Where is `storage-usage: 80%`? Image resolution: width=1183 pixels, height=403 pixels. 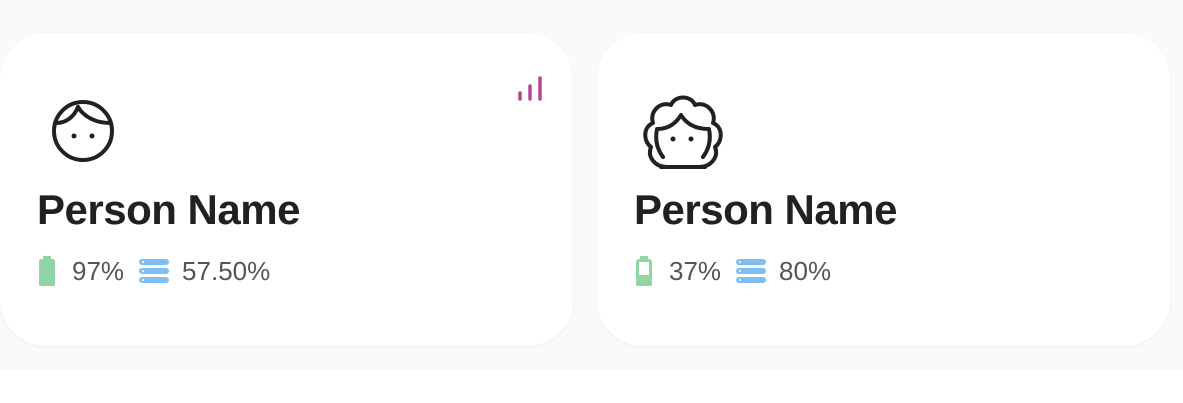
storage-usage: 80% is located at coordinates (805, 270).